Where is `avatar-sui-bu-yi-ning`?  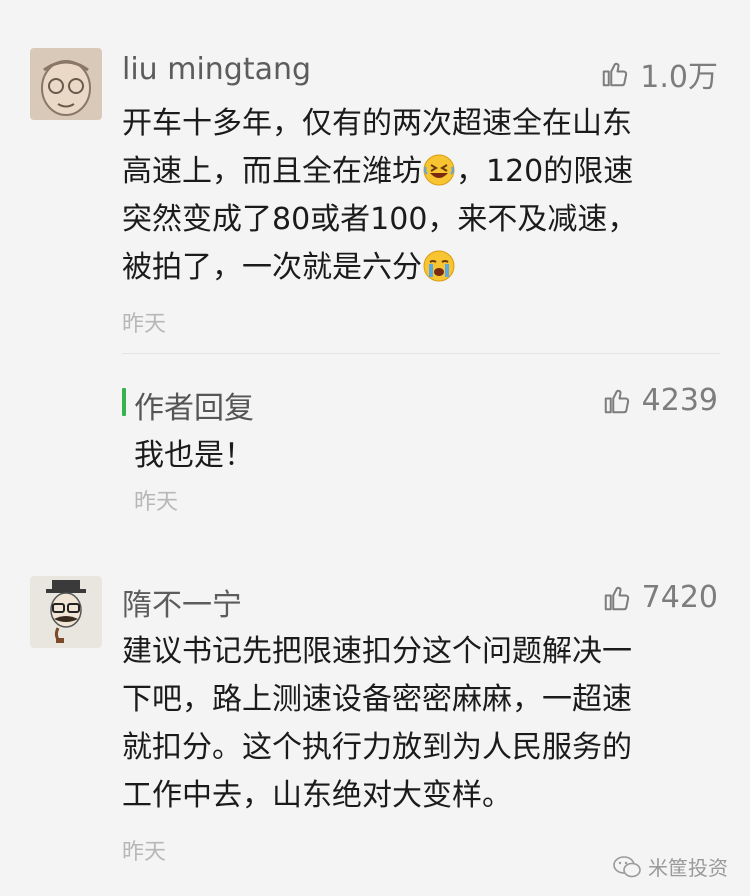 avatar-sui-bu-yi-ning is located at coordinates (66, 612).